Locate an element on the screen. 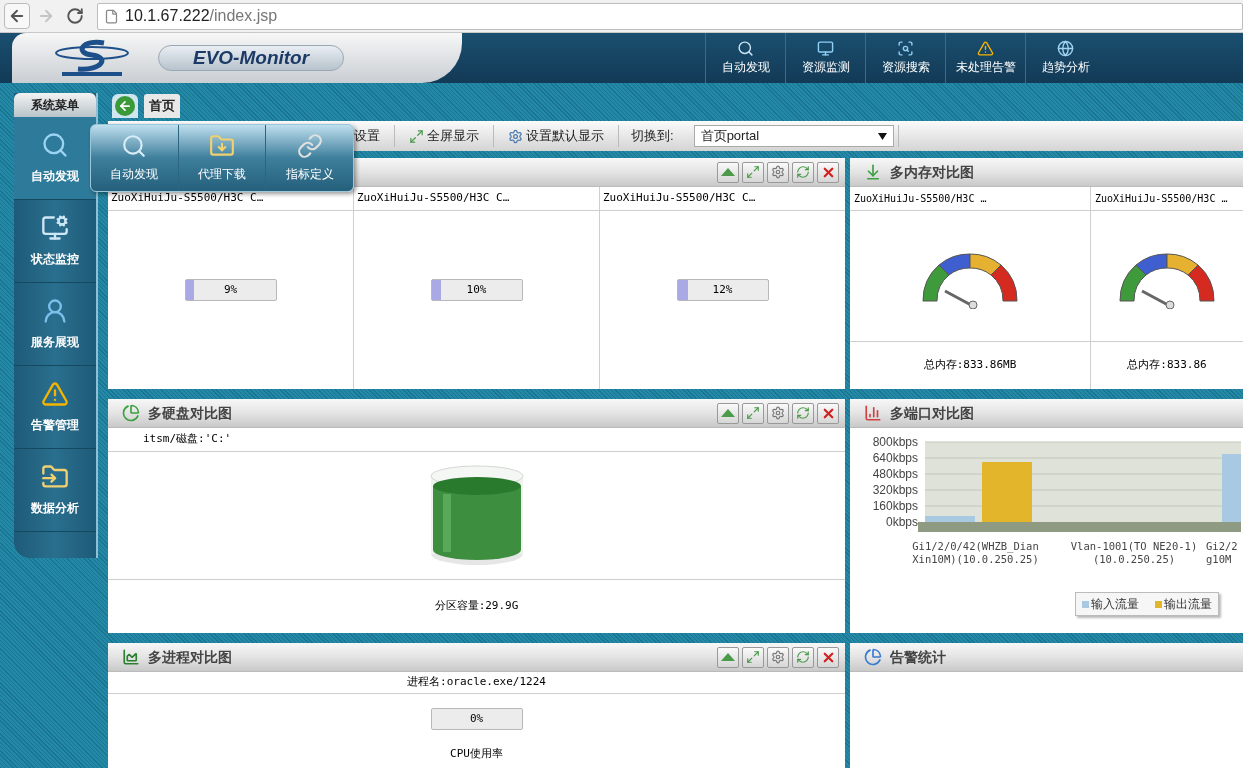 This screenshot has height=768, width=1243. menu-item: 代理下载 is located at coordinates (222, 158).